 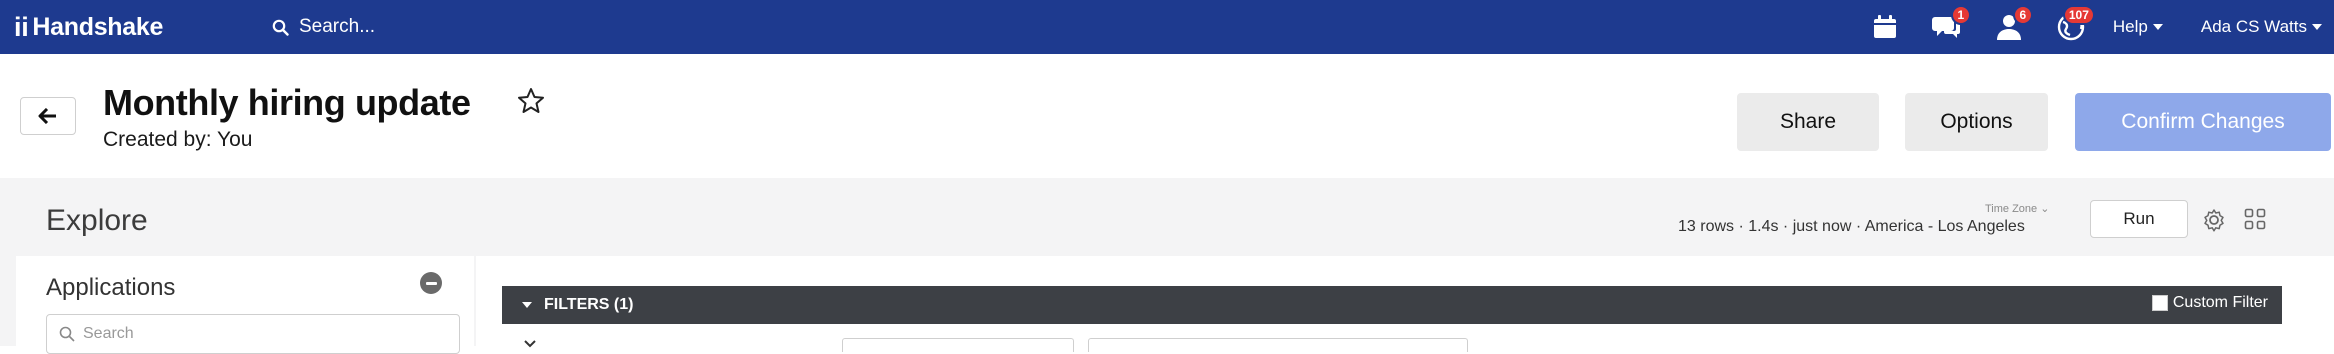 What do you see at coordinates (98, 26) in the screenshot?
I see `brand-name: Handshake` at bounding box center [98, 26].